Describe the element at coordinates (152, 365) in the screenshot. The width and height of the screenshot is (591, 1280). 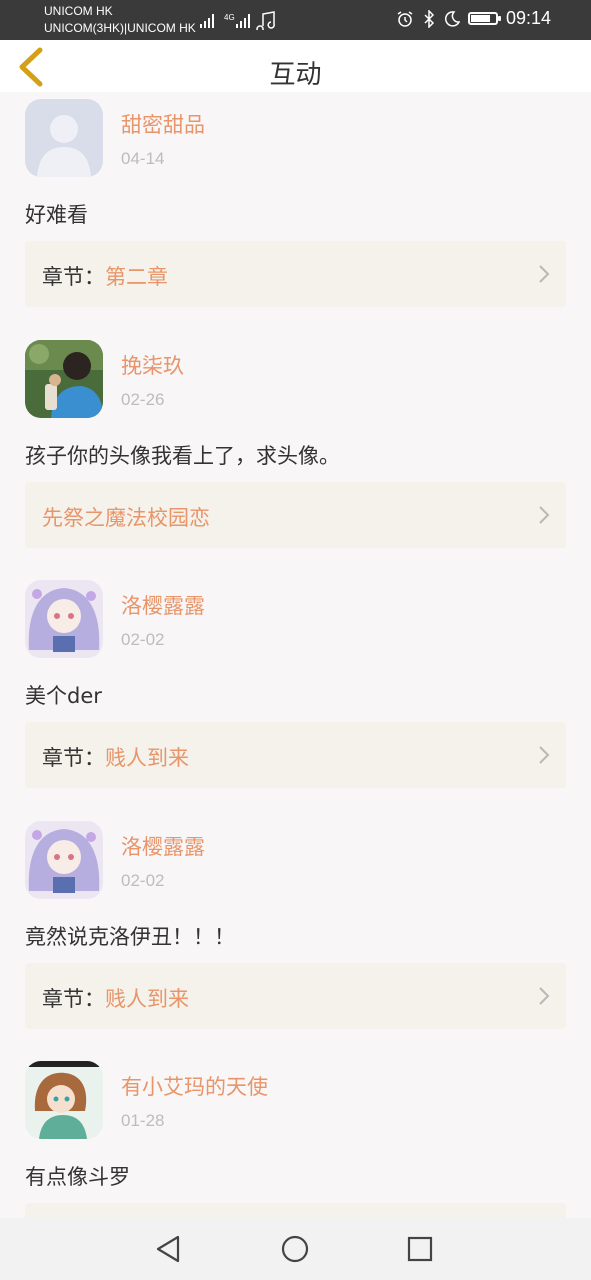
I see `username: 挽柒玖` at that location.